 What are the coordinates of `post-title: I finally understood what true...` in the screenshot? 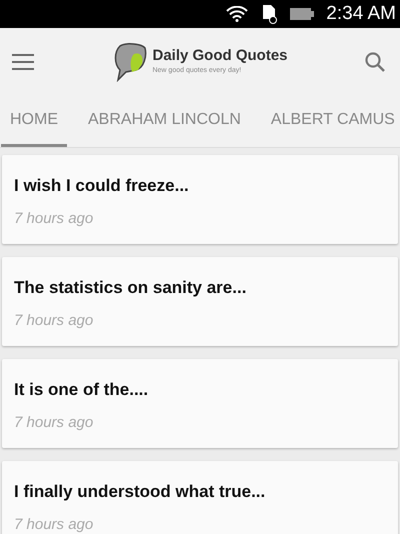 It's located at (140, 491).